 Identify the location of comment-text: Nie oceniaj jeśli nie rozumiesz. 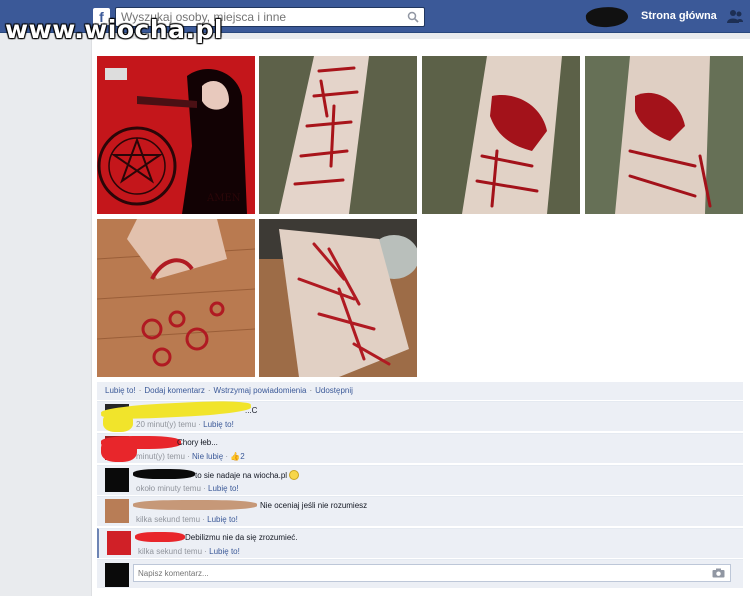
(314, 505).